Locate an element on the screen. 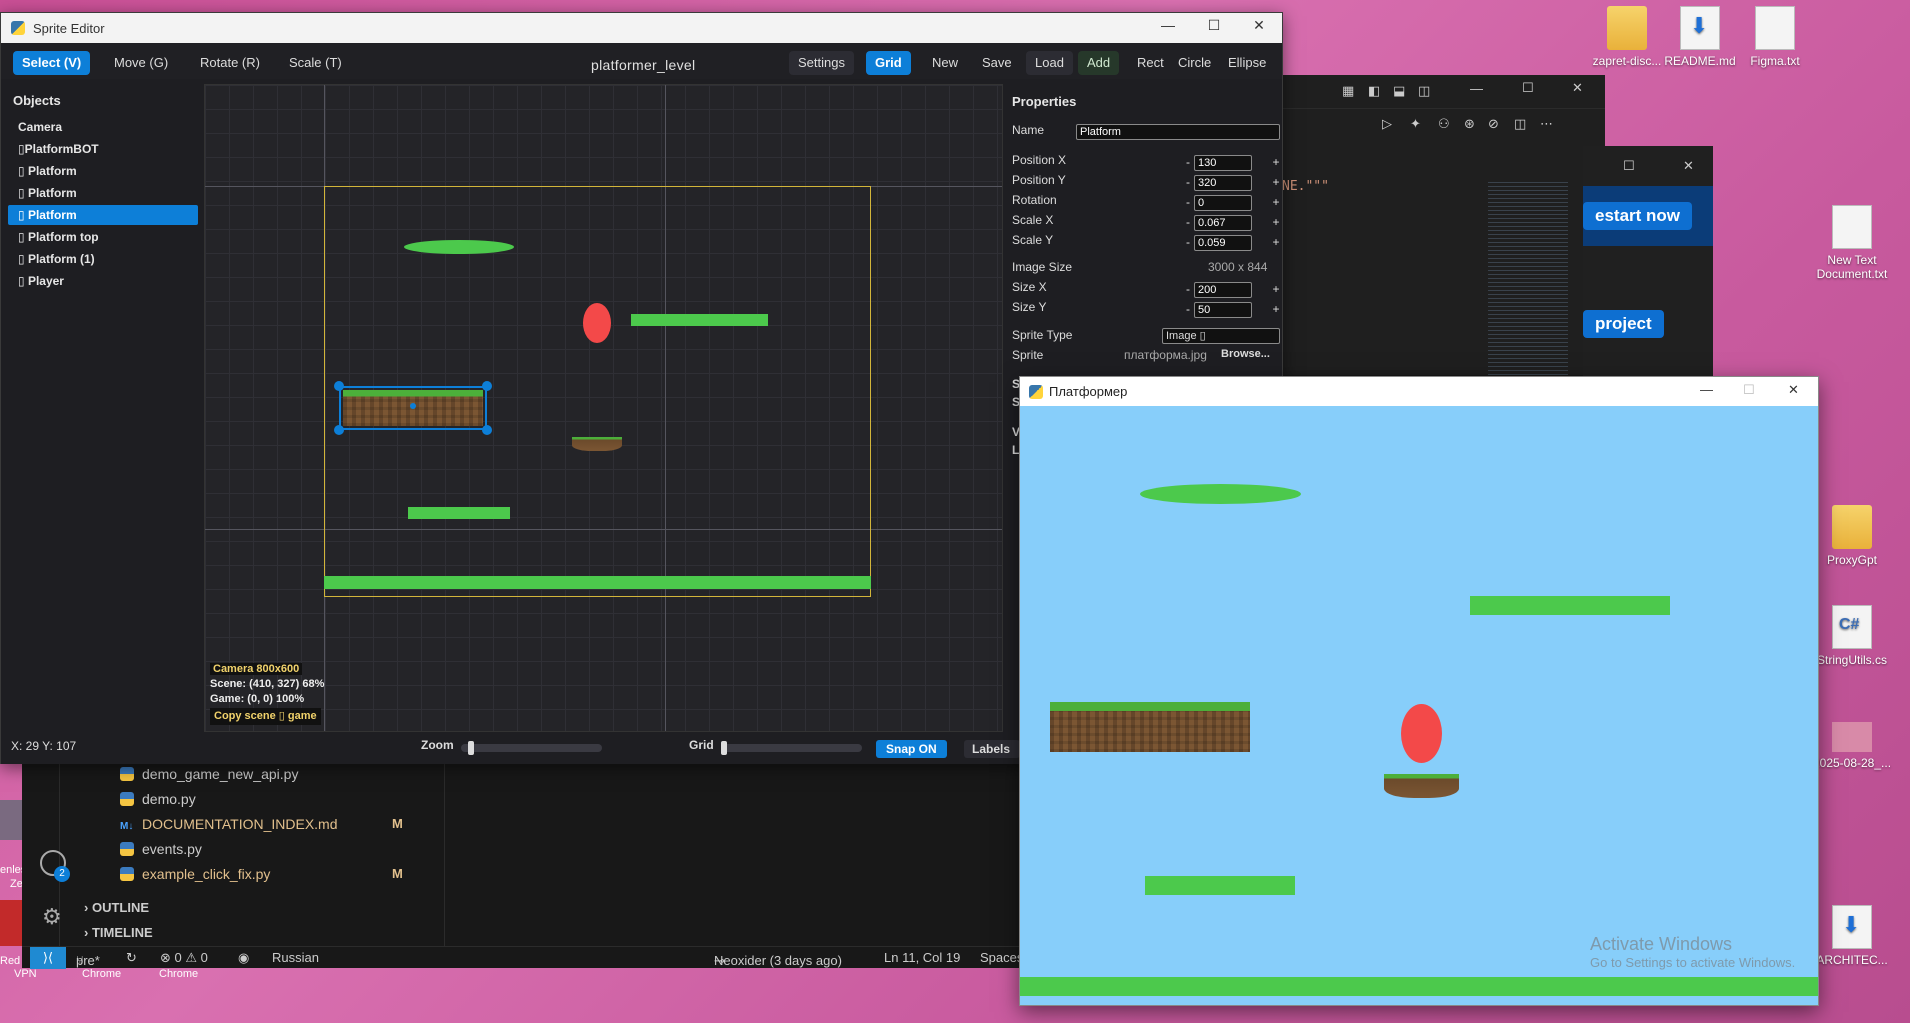 The height and width of the screenshot is (1023, 1910). explorer-file-item: example_click_fix.py is located at coordinates (195, 874).